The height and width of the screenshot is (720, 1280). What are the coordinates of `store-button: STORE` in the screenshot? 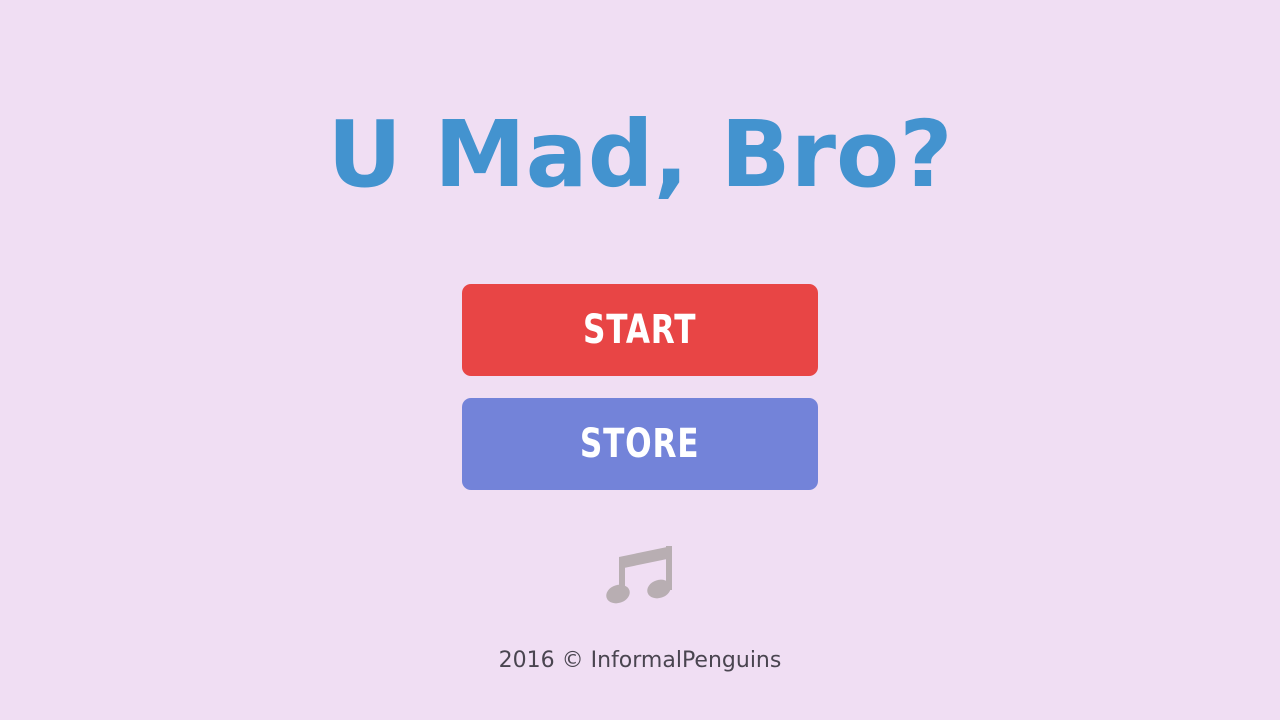 It's located at (640, 444).